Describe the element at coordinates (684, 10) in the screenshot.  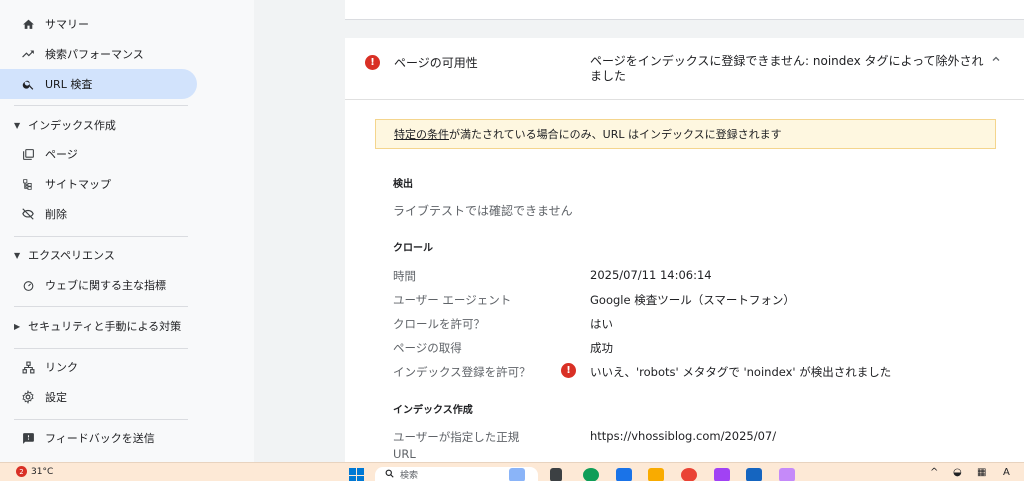
I see `previous-card` at that location.